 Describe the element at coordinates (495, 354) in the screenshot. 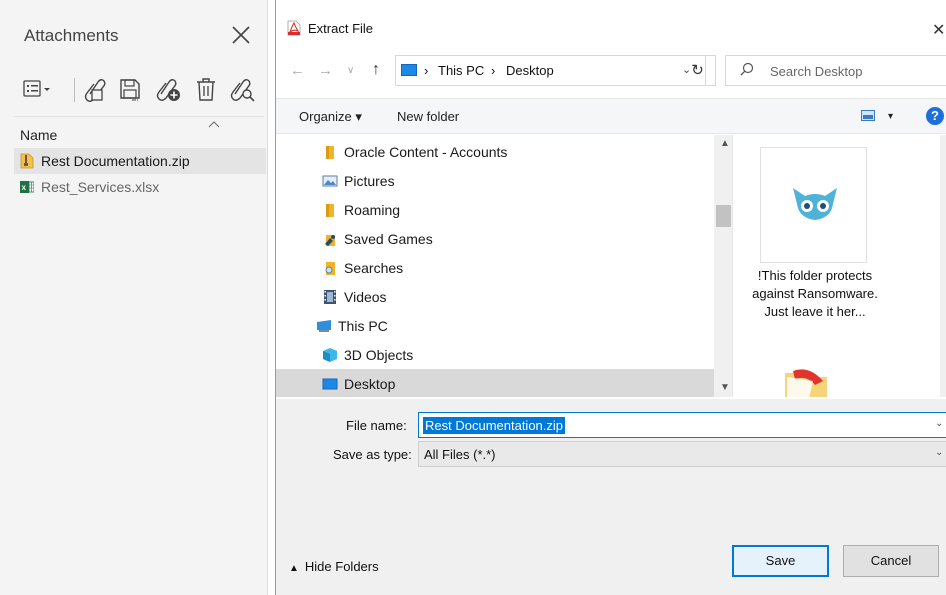

I see `tree-item: 3D Objects` at that location.